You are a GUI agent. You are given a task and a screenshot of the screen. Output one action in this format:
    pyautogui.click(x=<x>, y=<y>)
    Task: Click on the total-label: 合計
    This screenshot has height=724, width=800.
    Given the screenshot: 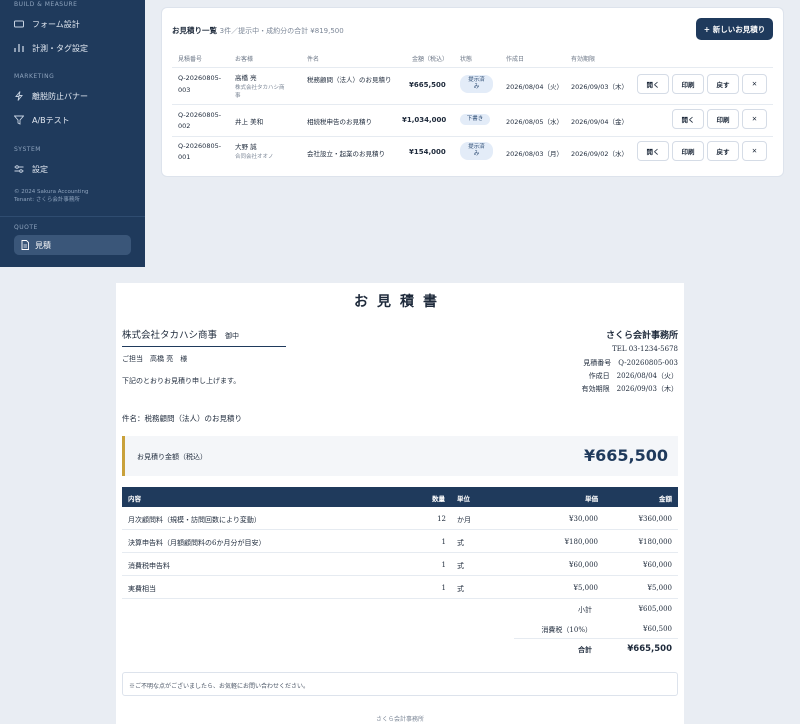 What is the action you would take?
    pyautogui.click(x=585, y=649)
    